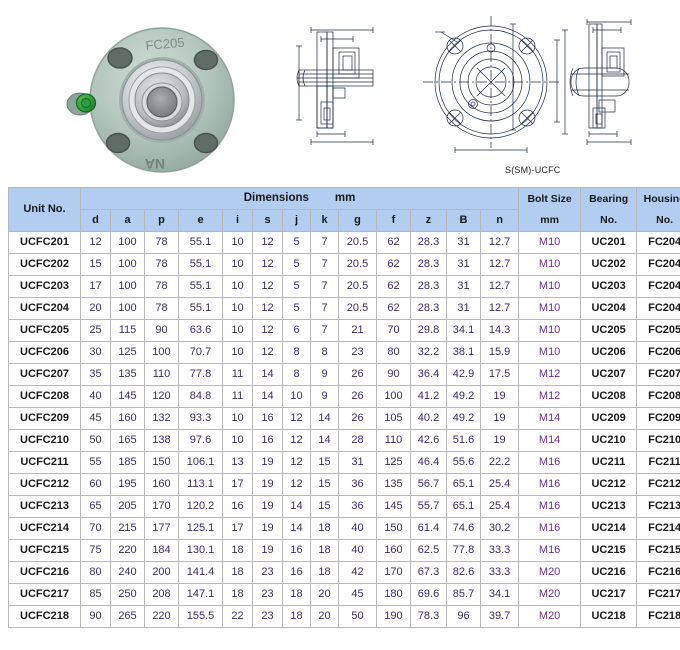 The width and height of the screenshot is (680, 650). What do you see at coordinates (665, 219) in the screenshot?
I see `housing-no-label-l2: No.` at bounding box center [665, 219].